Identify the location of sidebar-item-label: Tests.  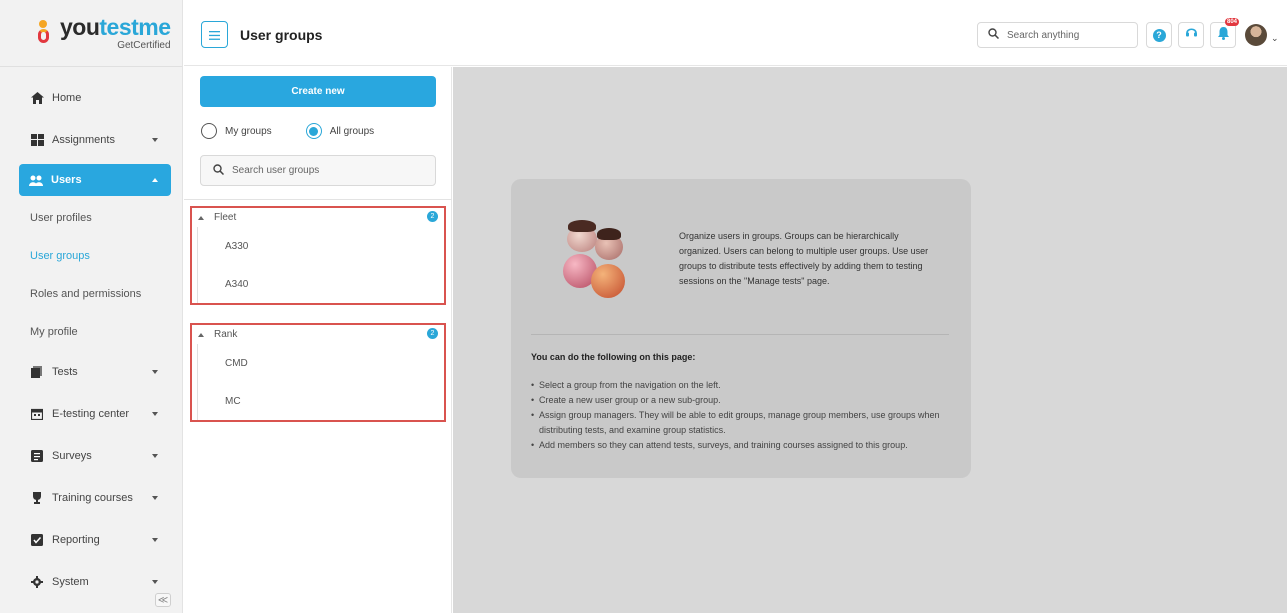
(65, 372).